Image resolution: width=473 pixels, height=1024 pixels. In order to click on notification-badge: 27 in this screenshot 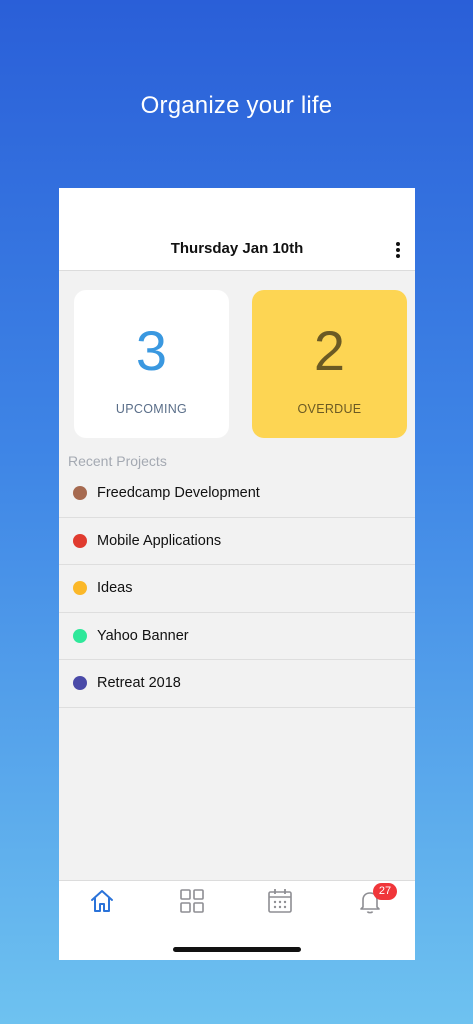, I will do `click(385, 891)`.